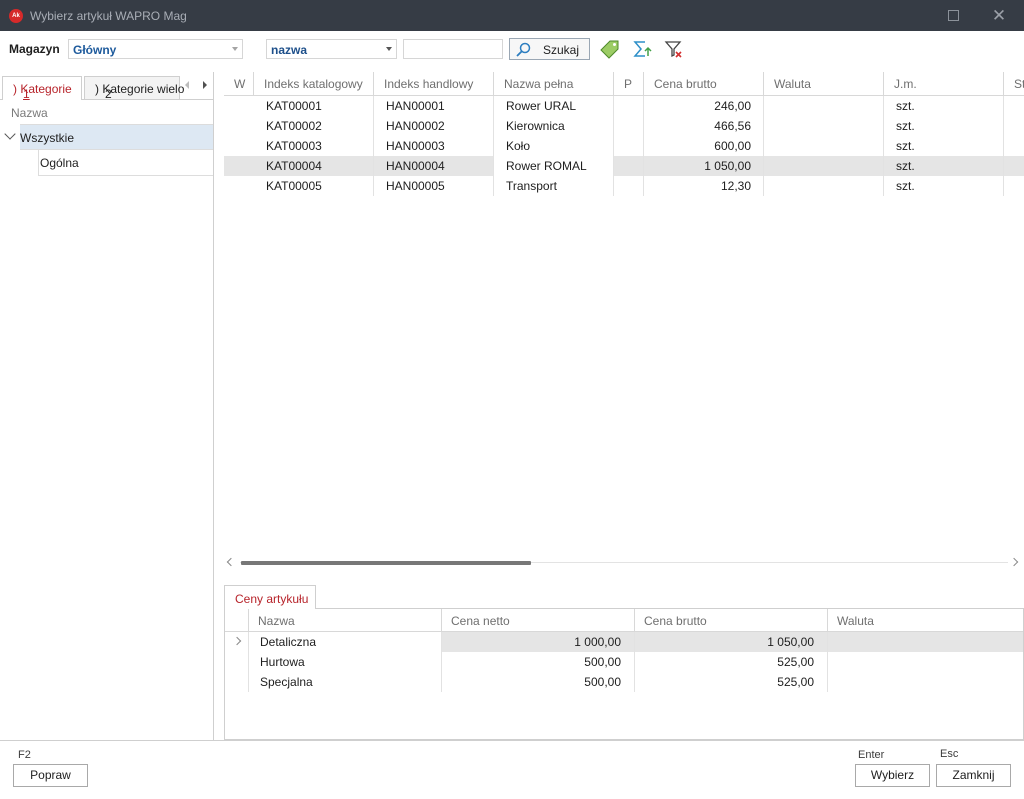 Image resolution: width=1024 pixels, height=799 pixels. I want to click on scroll-right-icon, so click(1014, 562).